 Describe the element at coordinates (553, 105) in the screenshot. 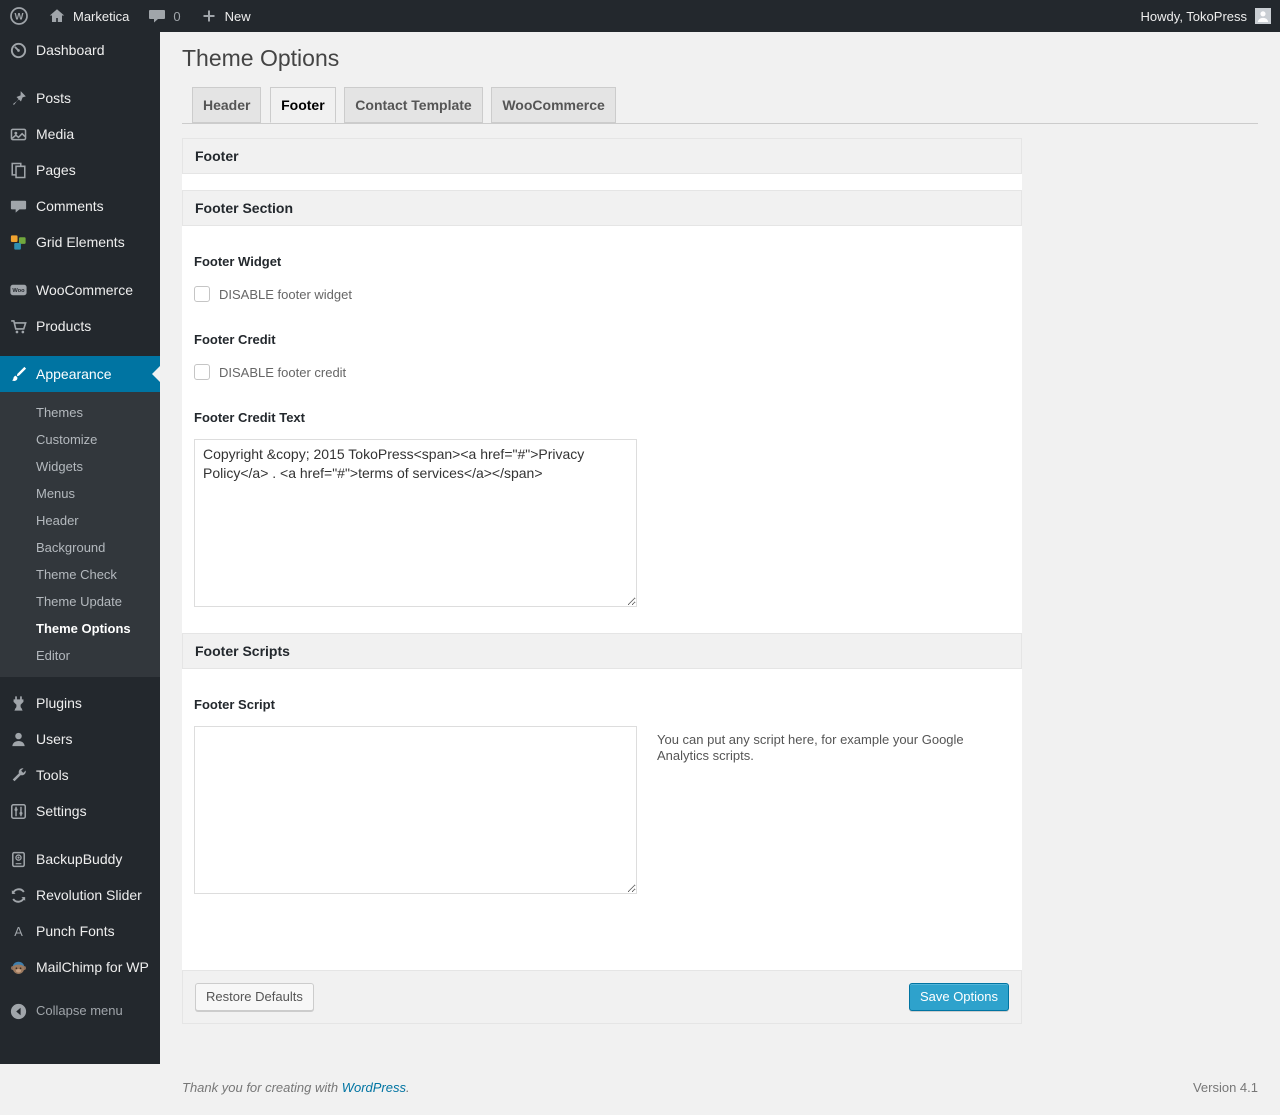

I see `tab-woocommerce: WooCommerce` at that location.